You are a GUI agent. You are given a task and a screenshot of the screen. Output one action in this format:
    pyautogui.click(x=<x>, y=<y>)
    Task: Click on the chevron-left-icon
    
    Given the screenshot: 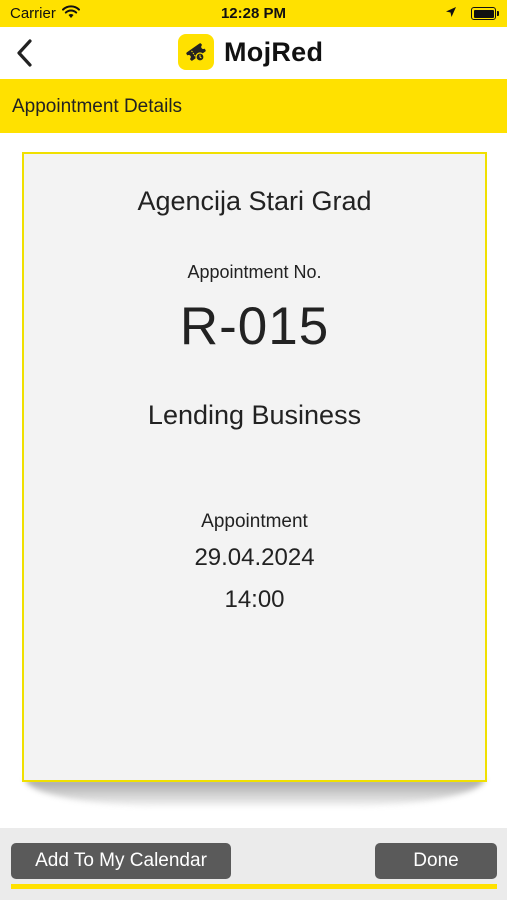 What is the action you would take?
    pyautogui.click(x=24, y=53)
    